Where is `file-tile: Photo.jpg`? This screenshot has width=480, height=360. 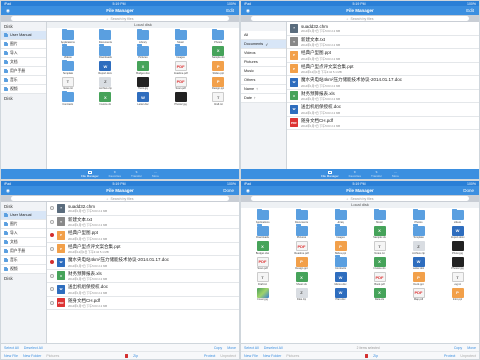
file-tile: Photo.jpg is located at coordinates (457, 248).